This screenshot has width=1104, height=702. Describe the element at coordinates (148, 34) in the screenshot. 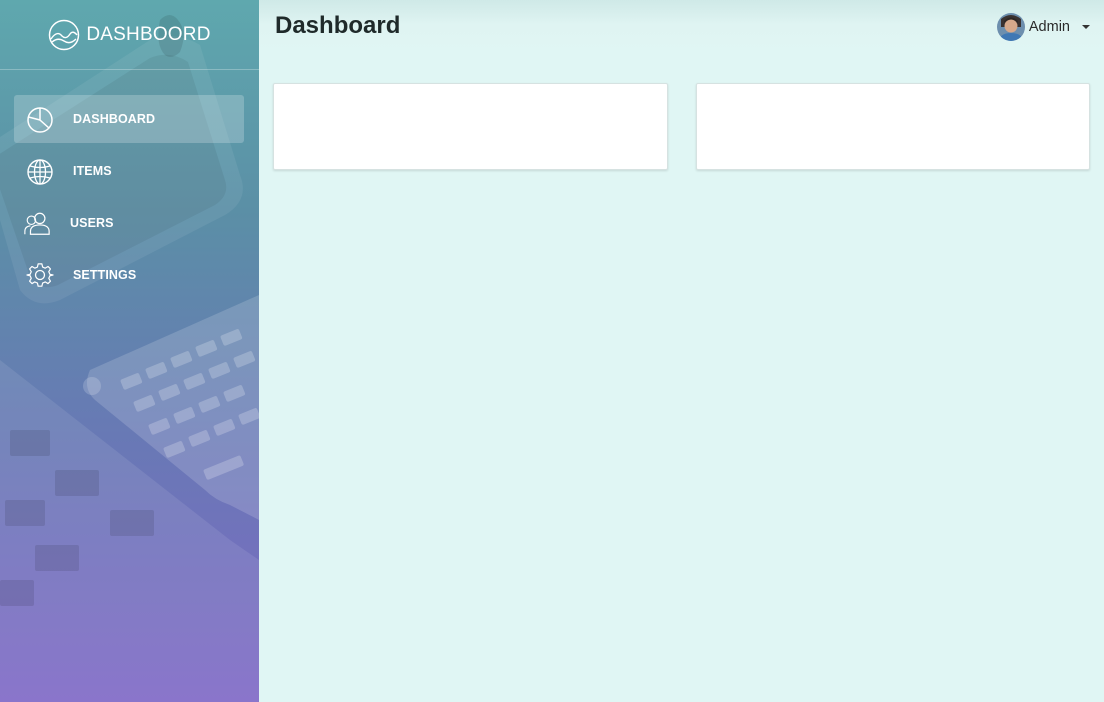

I see `brand-name: DASHBOORD` at that location.